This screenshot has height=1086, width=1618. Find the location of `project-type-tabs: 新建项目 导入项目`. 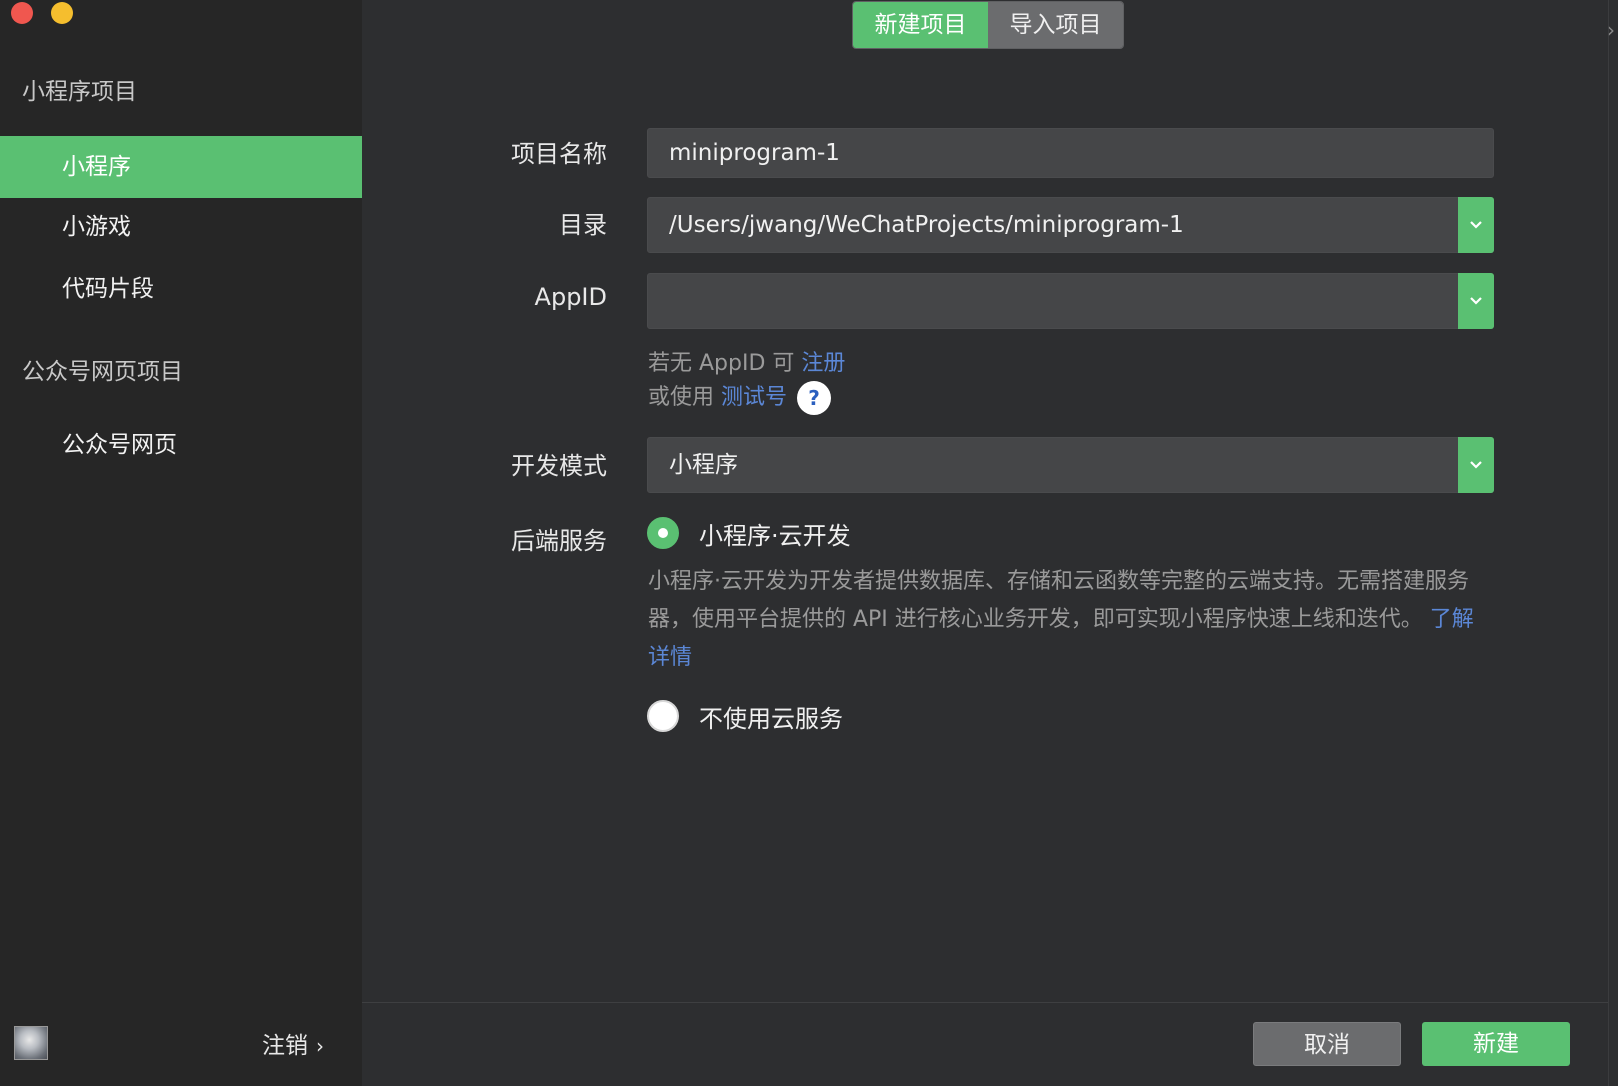

project-type-tabs: 新建项目 导入项目 is located at coordinates (988, 25).